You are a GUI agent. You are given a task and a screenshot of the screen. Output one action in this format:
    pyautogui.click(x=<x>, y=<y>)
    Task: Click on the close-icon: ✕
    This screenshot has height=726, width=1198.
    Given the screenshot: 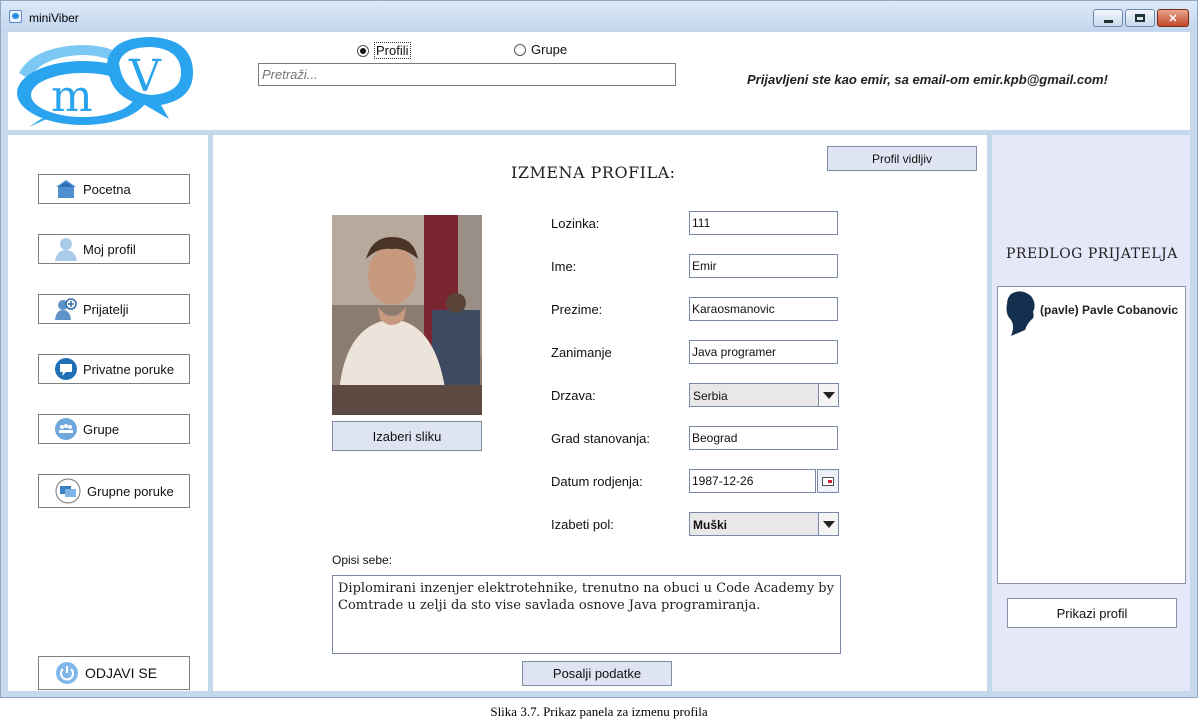 What is the action you would take?
    pyautogui.click(x=1173, y=18)
    